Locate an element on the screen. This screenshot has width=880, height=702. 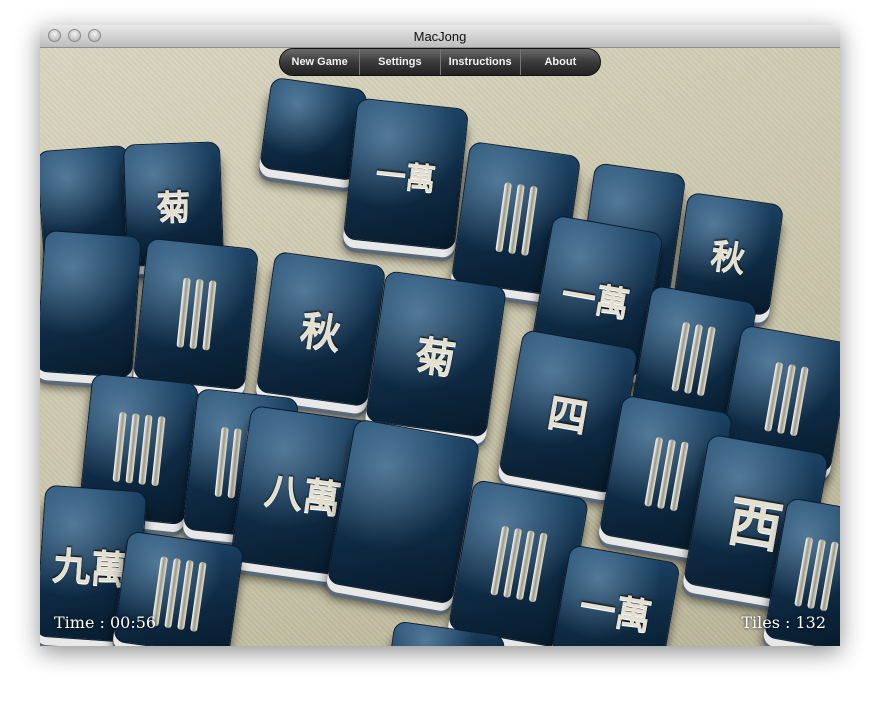
new-game-button: New Game is located at coordinates (319, 62).